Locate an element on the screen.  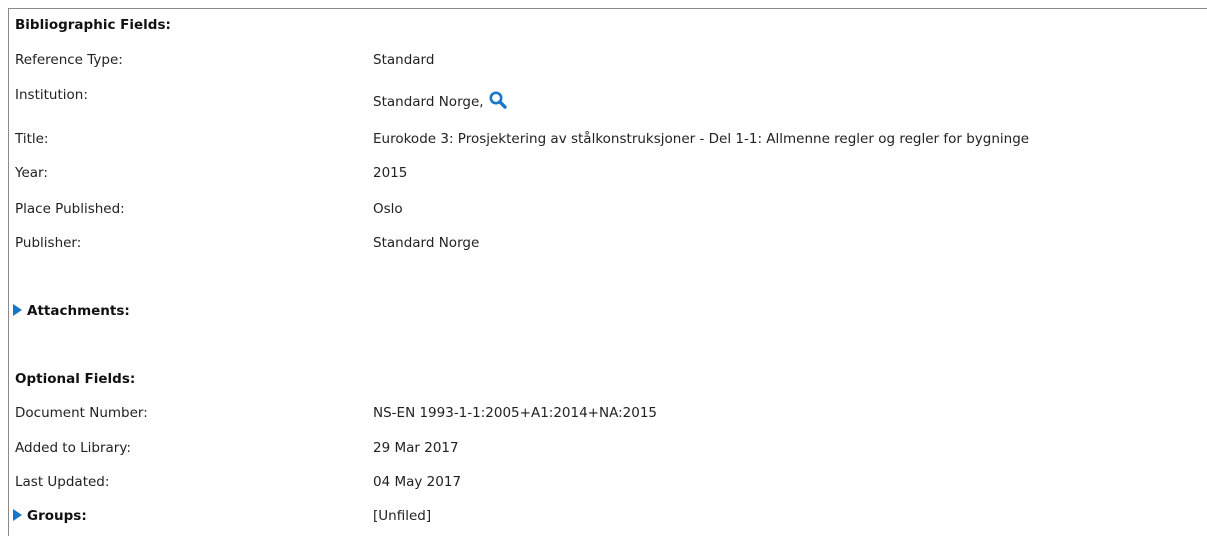
groups-toggle: Groups: is located at coordinates (50, 516).